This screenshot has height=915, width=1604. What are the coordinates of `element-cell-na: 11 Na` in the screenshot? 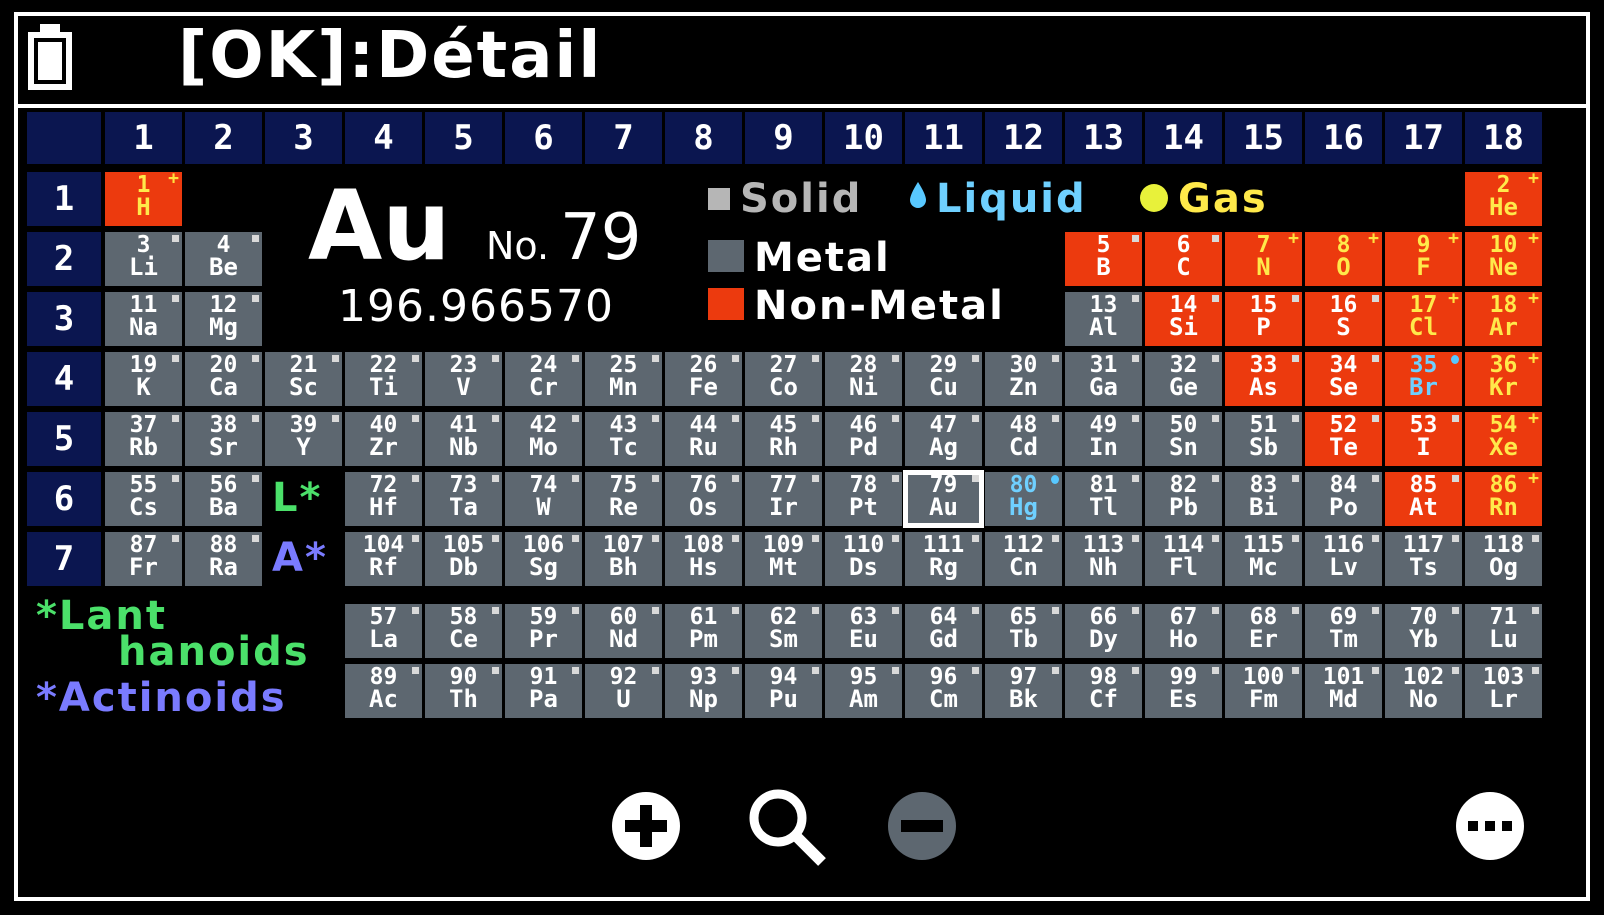 It's located at (143, 319).